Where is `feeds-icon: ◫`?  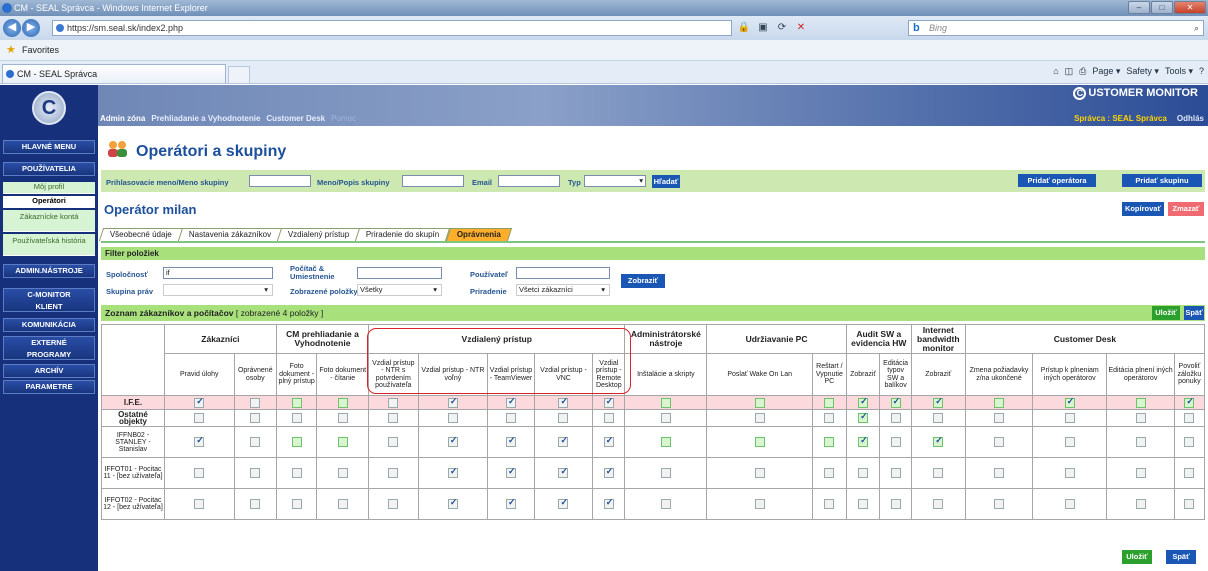 feeds-icon: ◫ is located at coordinates (1069, 71).